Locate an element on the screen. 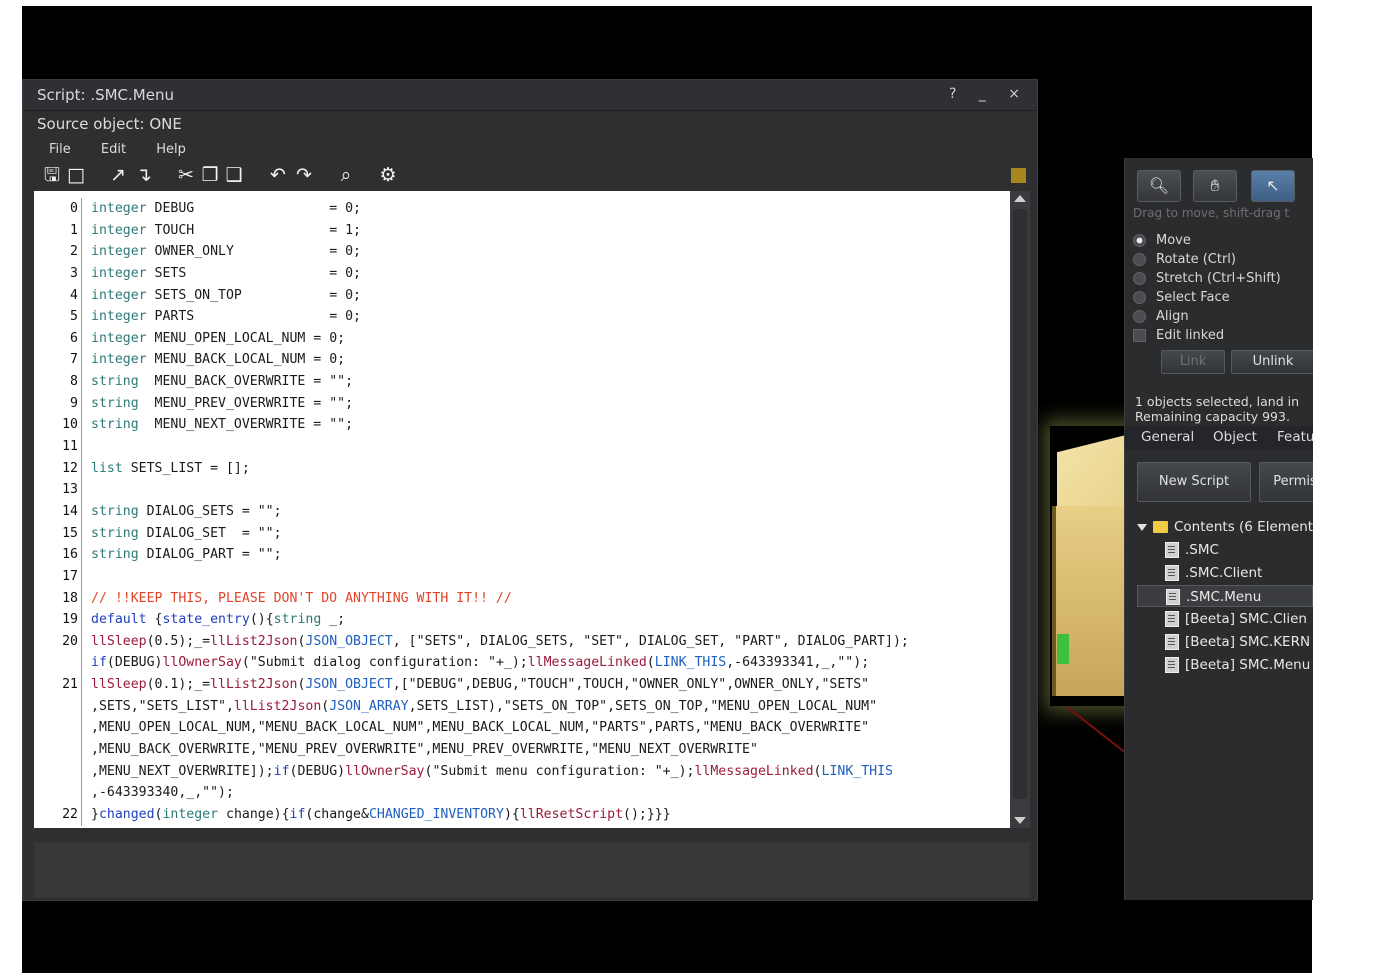 The image size is (1384, 973). scroll-thumb is located at coordinates (1020, 504).